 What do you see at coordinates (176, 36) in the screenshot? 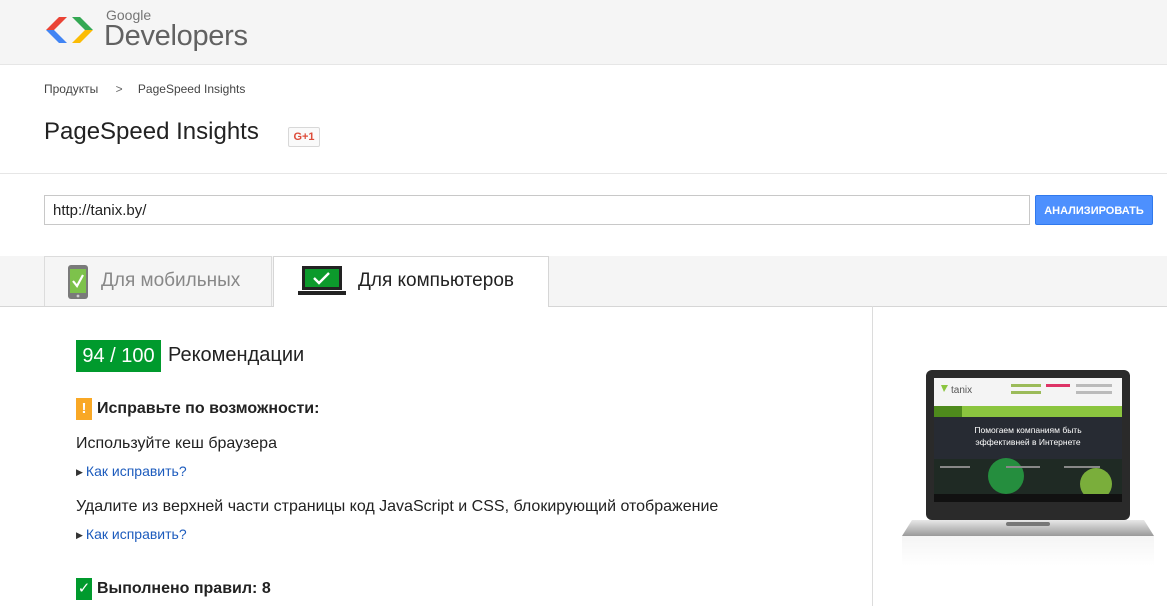
I see `logo-developers-text: Developers` at bounding box center [176, 36].